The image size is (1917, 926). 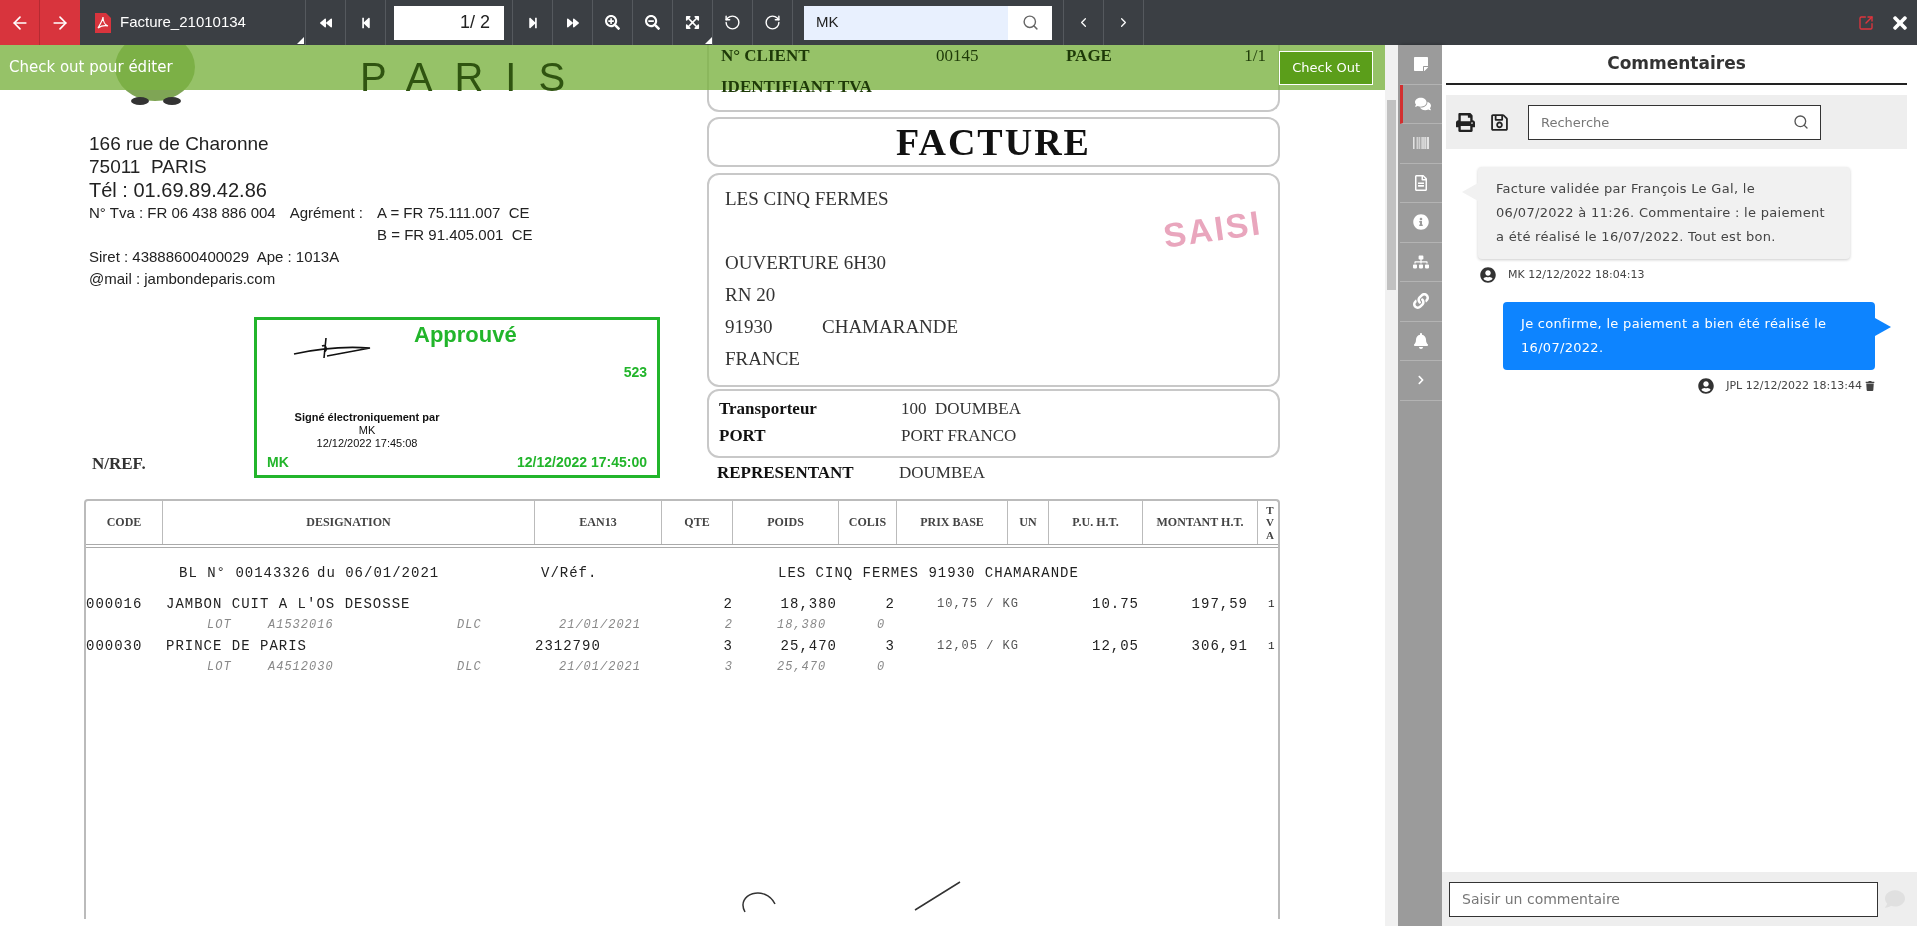 What do you see at coordinates (454, 213) in the screenshot?
I see `agrement-value: A = FR 75.111.007 CE` at bounding box center [454, 213].